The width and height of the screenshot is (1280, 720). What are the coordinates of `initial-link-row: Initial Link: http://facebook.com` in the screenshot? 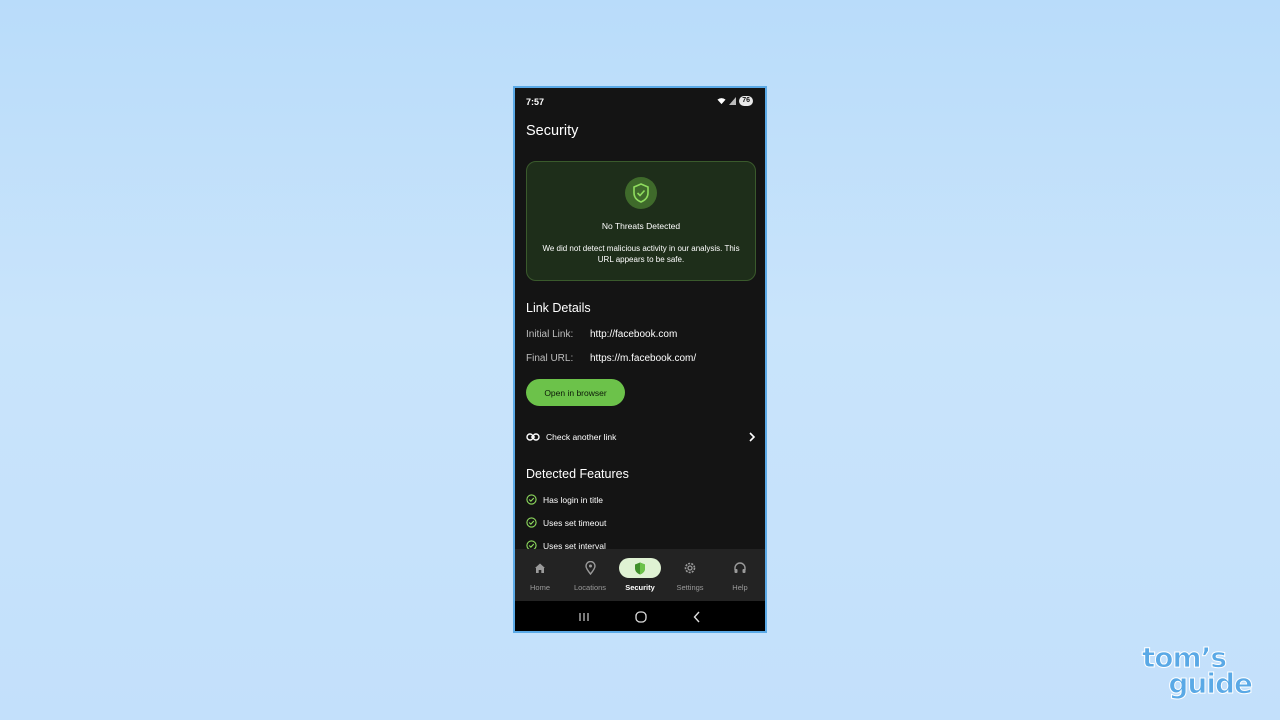 It's located at (601, 334).